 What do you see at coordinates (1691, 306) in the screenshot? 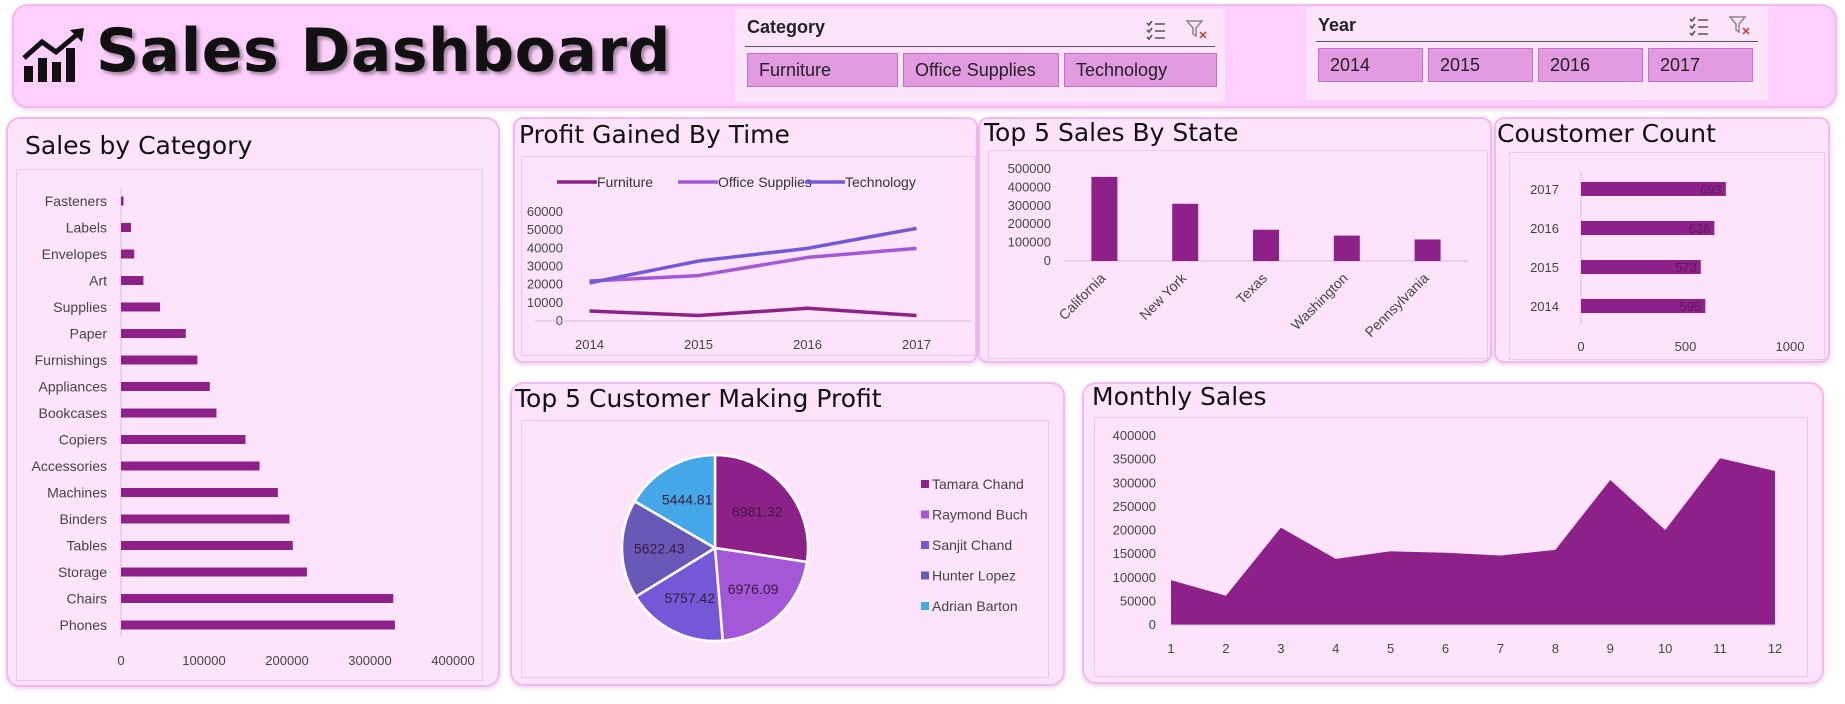
I see `data-label: 595` at bounding box center [1691, 306].